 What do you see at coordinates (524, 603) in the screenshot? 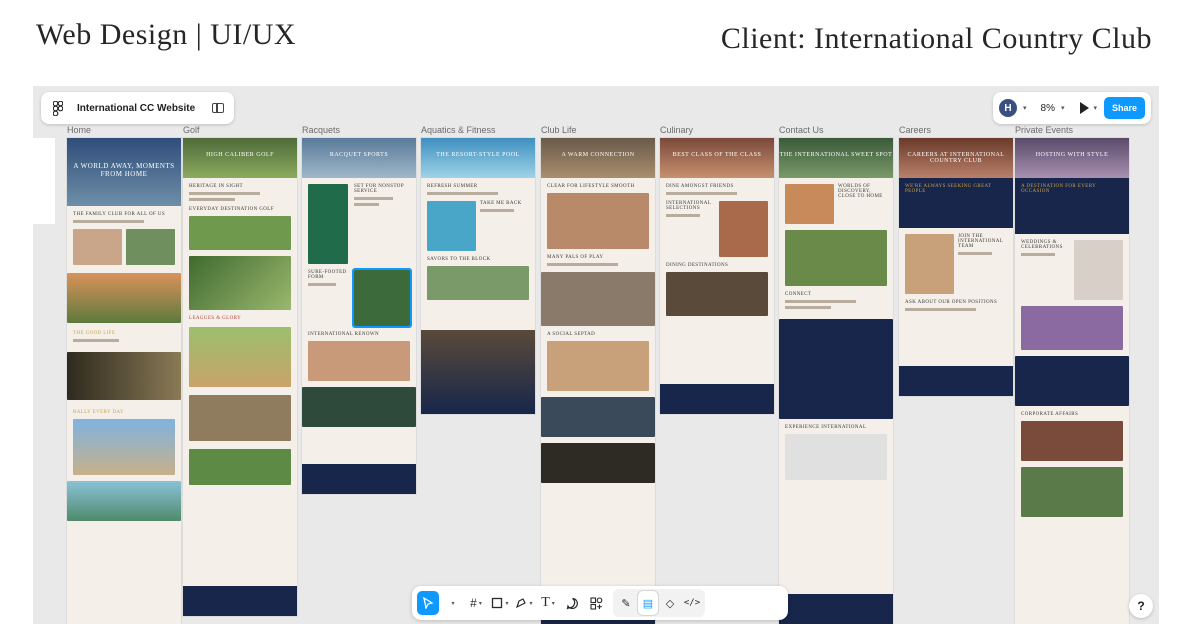
I see `pen-tool: ▾` at bounding box center [524, 603].